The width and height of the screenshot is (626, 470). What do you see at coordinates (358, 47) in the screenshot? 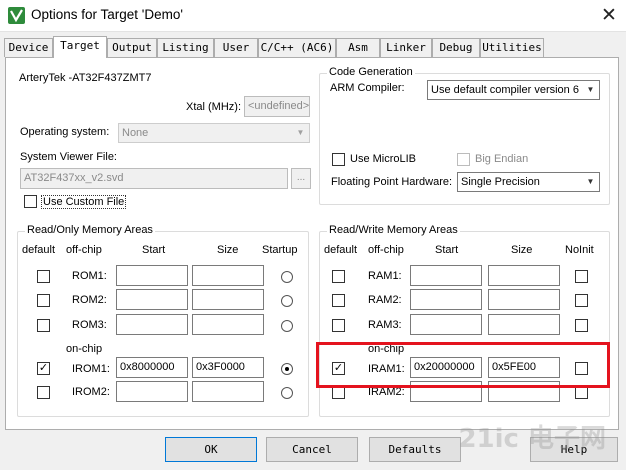
I see `tab-asm: Asm` at bounding box center [358, 47].